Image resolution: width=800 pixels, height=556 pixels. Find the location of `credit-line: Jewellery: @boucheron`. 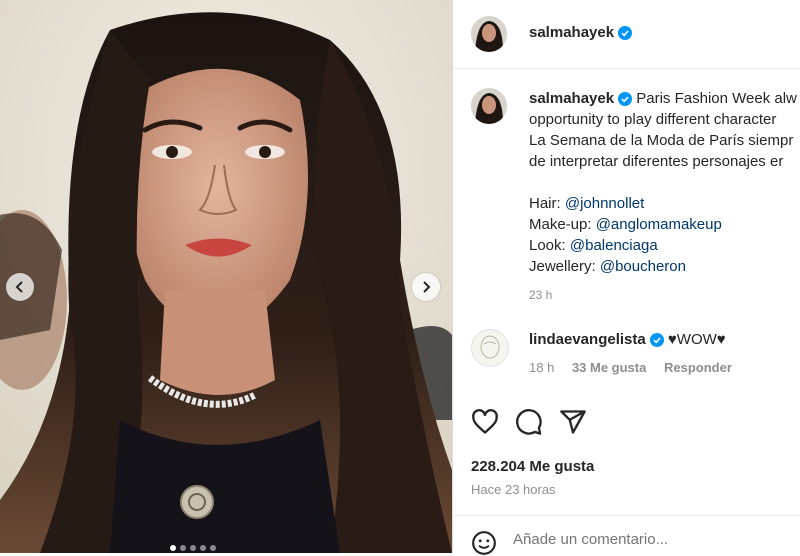

credit-line: Jewellery: @boucheron is located at coordinates (664, 266).